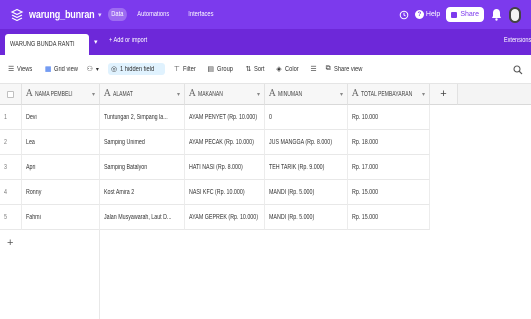 The image size is (531, 319). I want to click on column-label: ALAMAT, so click(122, 94).